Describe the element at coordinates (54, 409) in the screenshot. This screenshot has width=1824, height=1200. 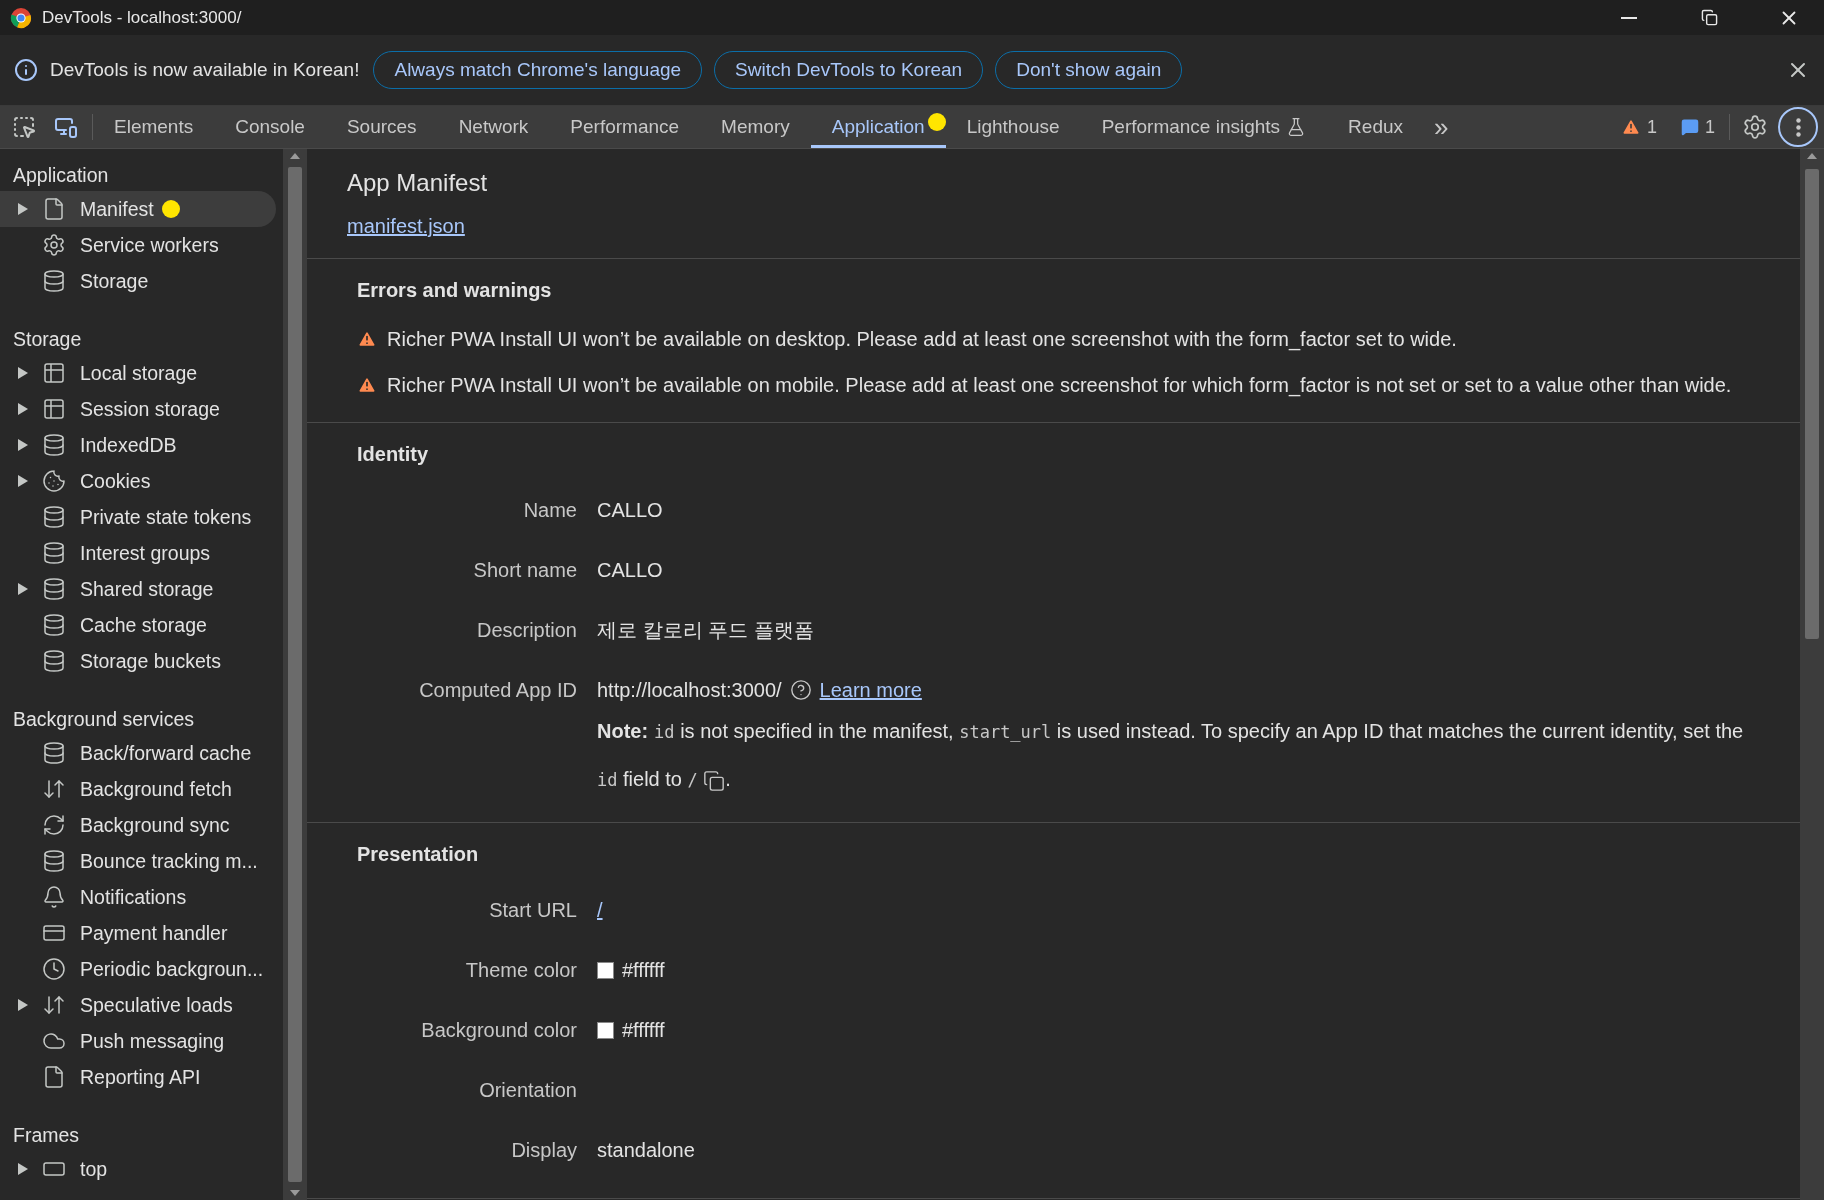
I see `table-icon` at that location.